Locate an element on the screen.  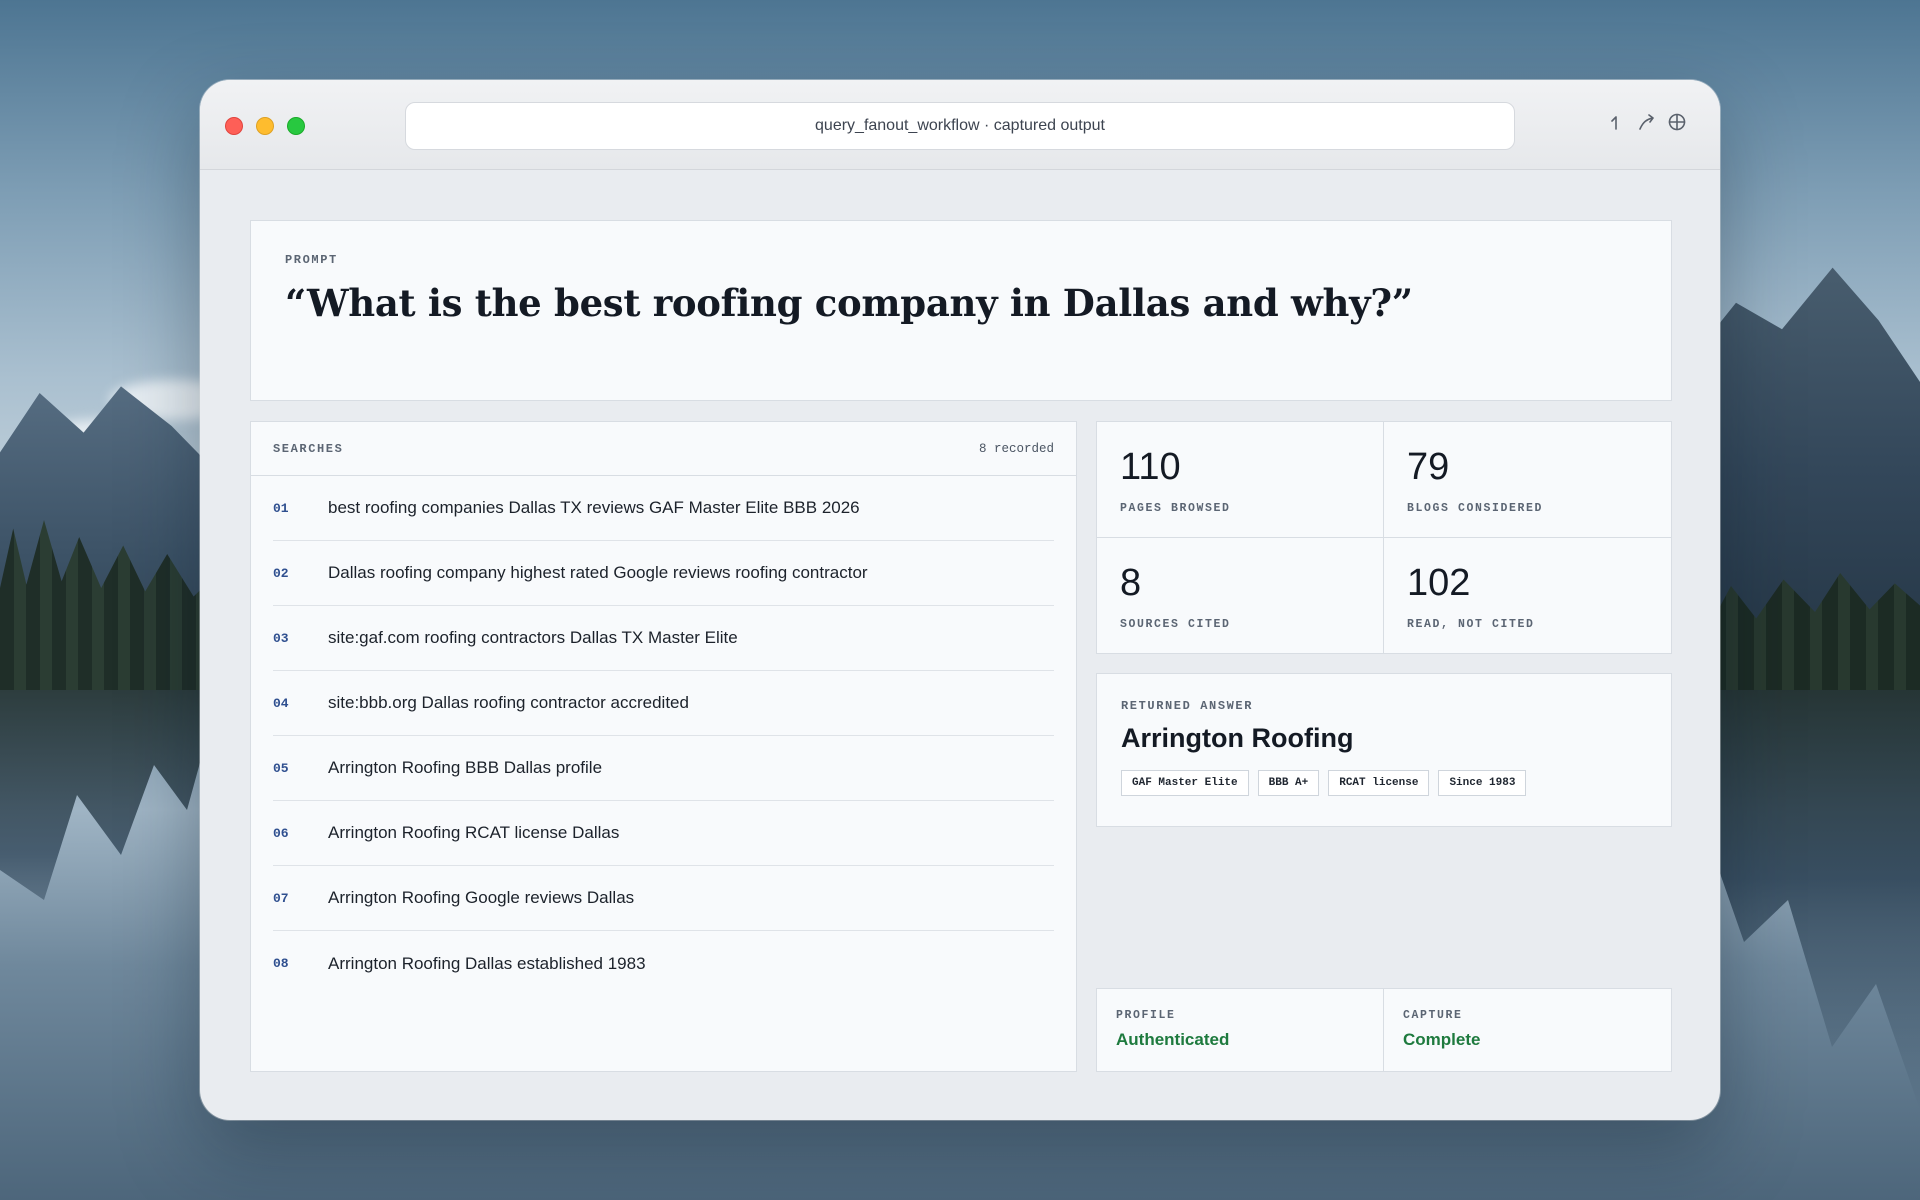
share-arrow-icon is located at coordinates (1647, 122).